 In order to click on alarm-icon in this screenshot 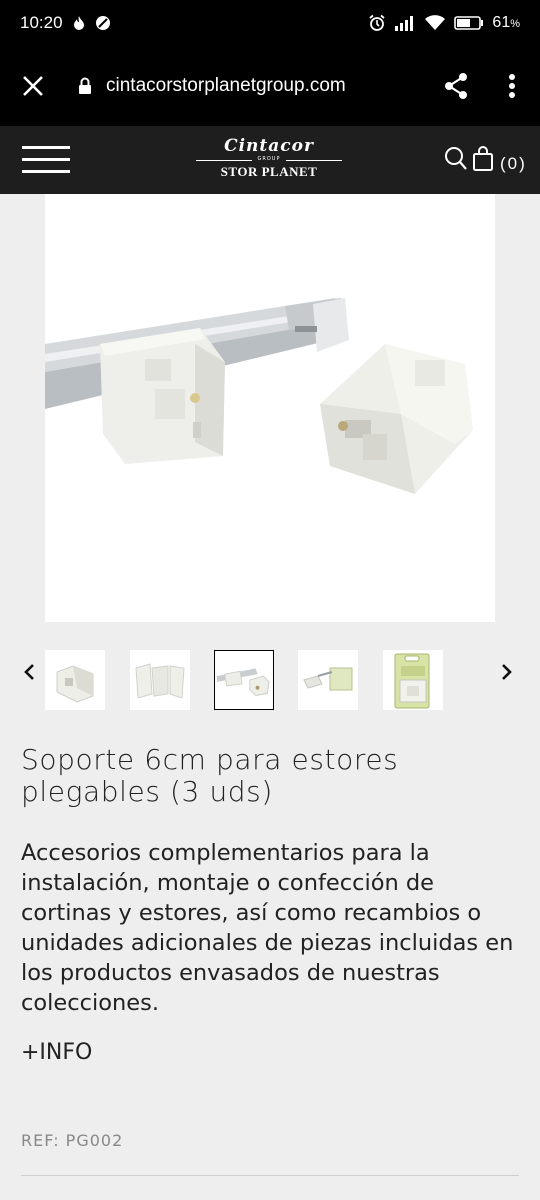, I will do `click(377, 23)`.